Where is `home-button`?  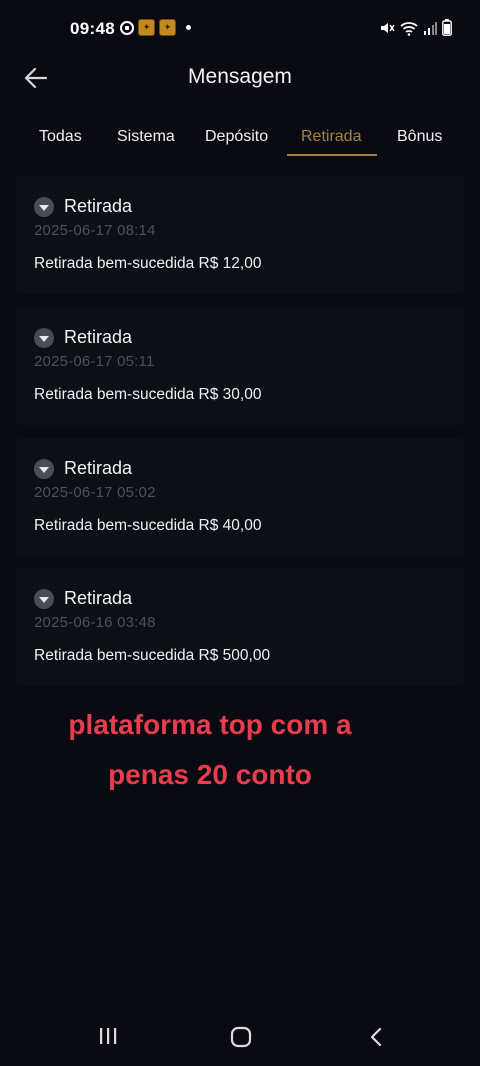 home-button is located at coordinates (241, 1039).